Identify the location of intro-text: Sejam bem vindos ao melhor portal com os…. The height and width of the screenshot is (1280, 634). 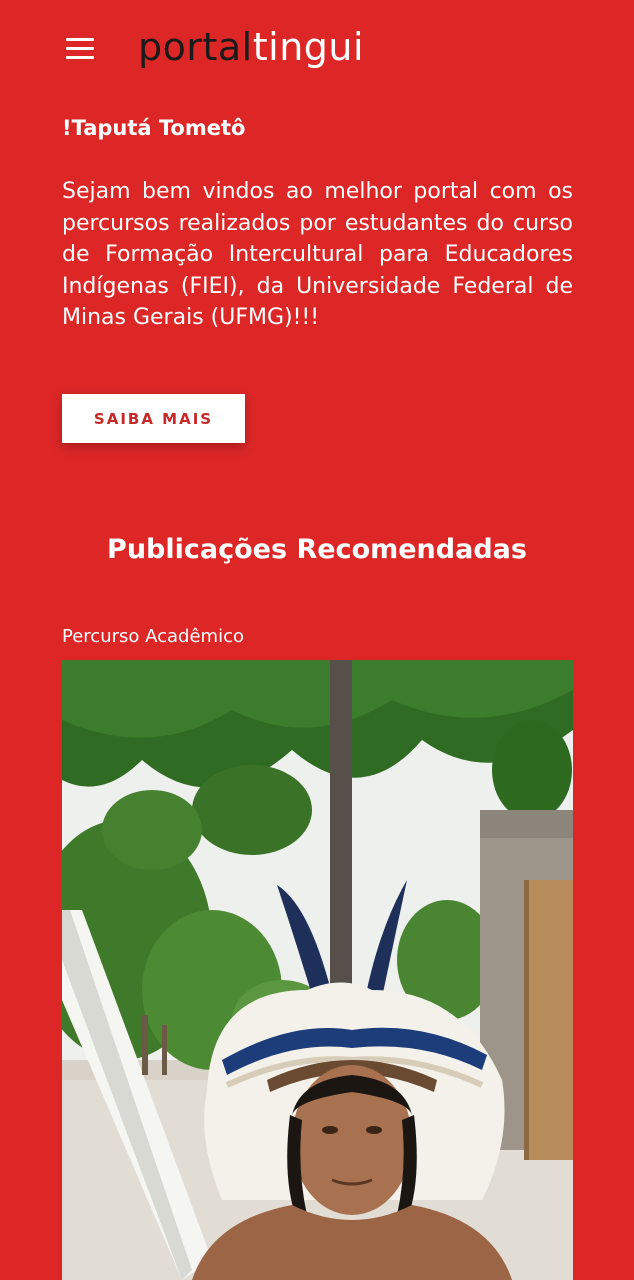
(317, 254).